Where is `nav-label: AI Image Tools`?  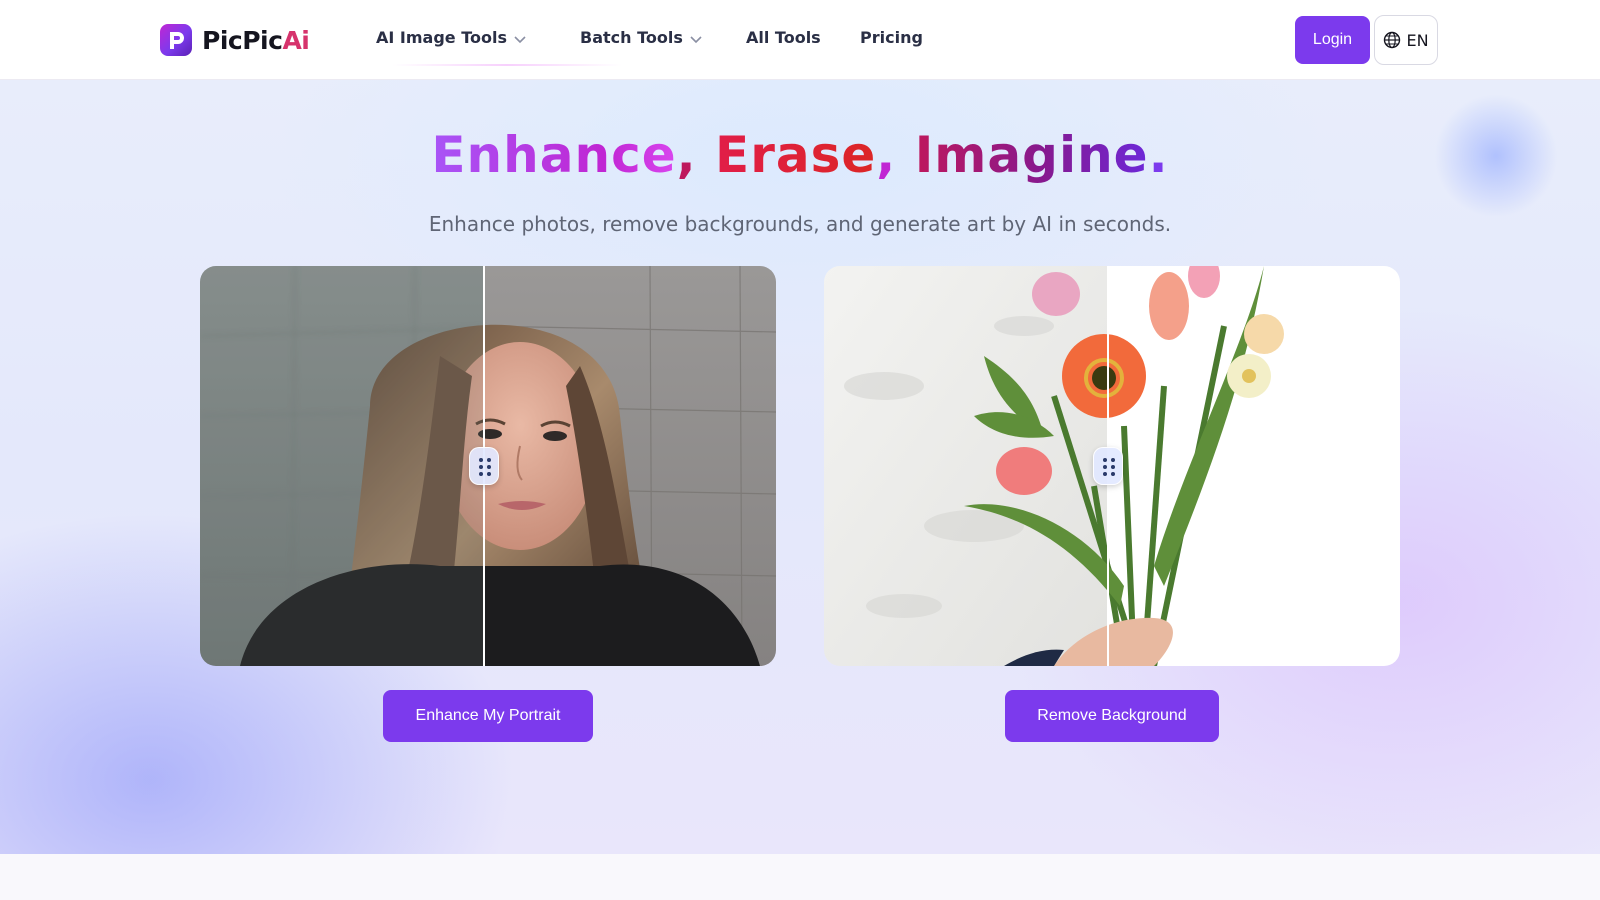 nav-label: AI Image Tools is located at coordinates (441, 37).